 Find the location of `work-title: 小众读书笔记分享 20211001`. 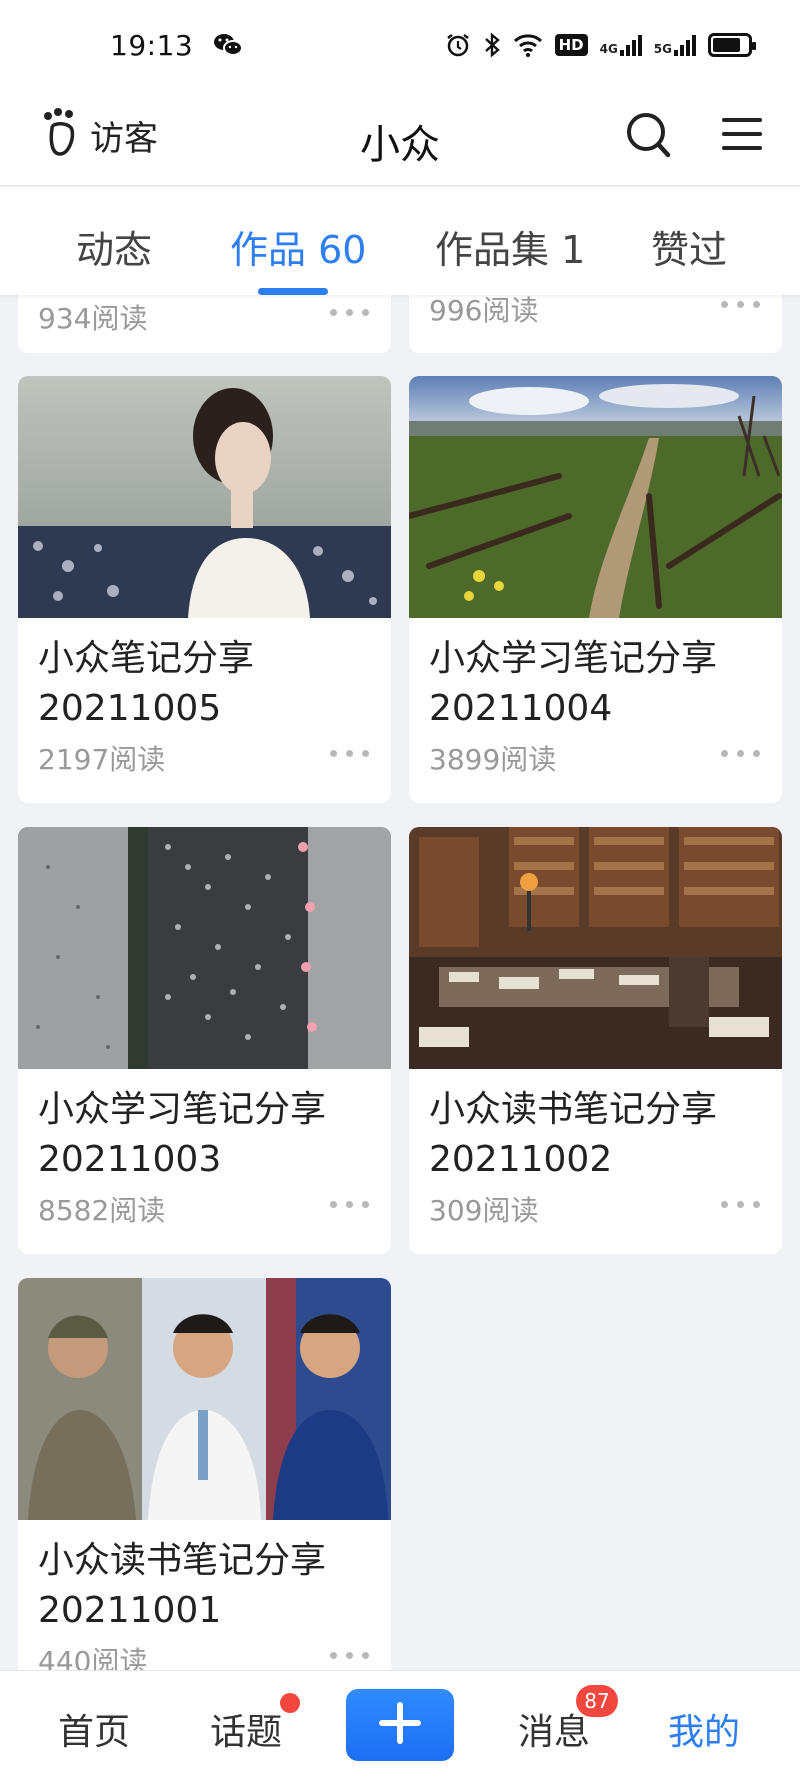

work-title: 小众读书笔记分享 20211001 is located at coordinates (182, 1585).